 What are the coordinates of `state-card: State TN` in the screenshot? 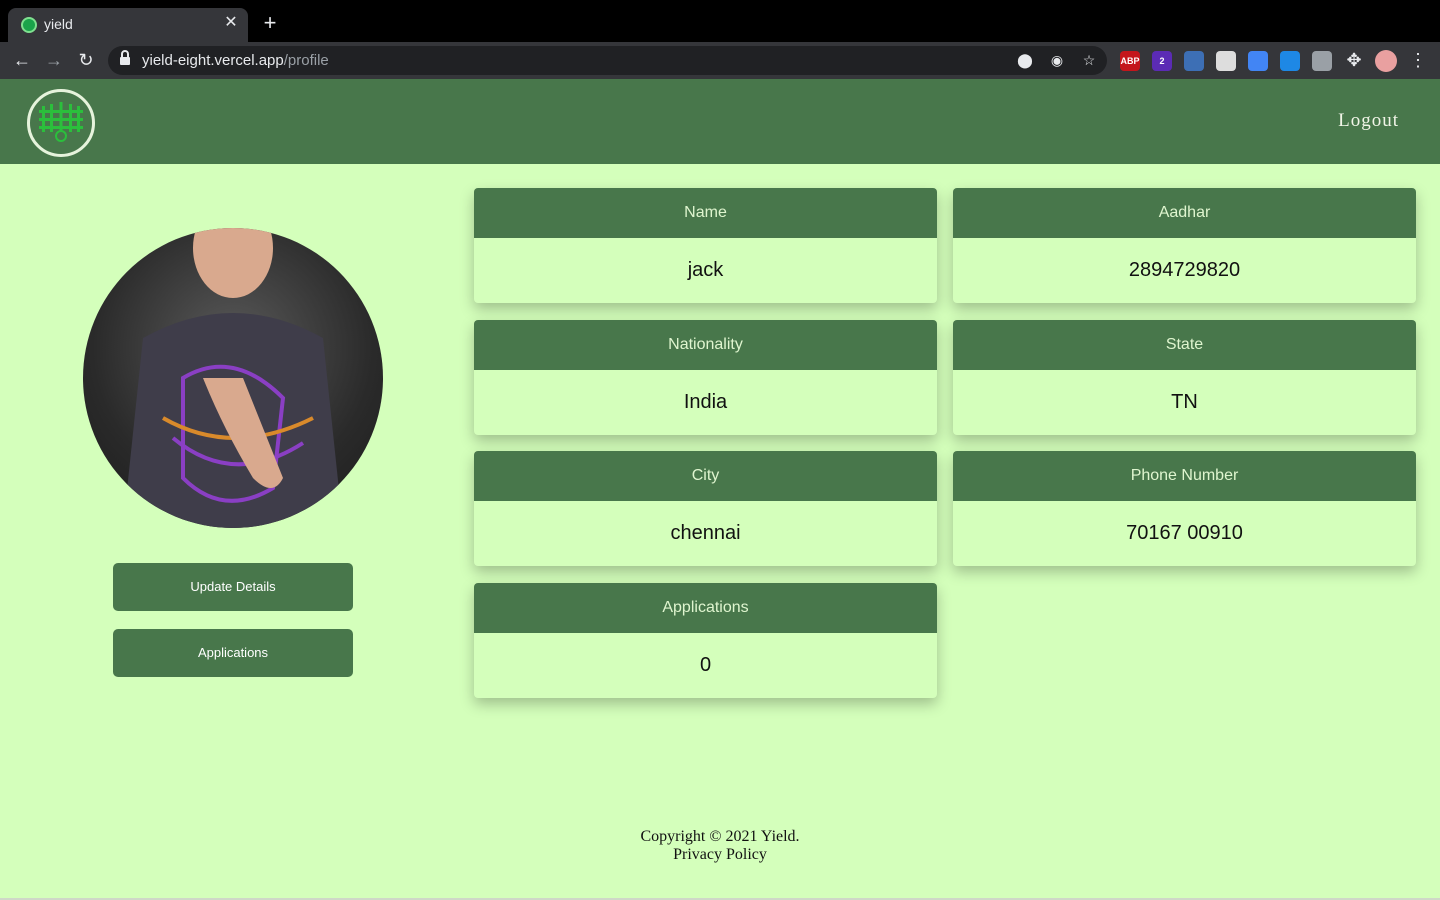 It's located at (1184, 377).